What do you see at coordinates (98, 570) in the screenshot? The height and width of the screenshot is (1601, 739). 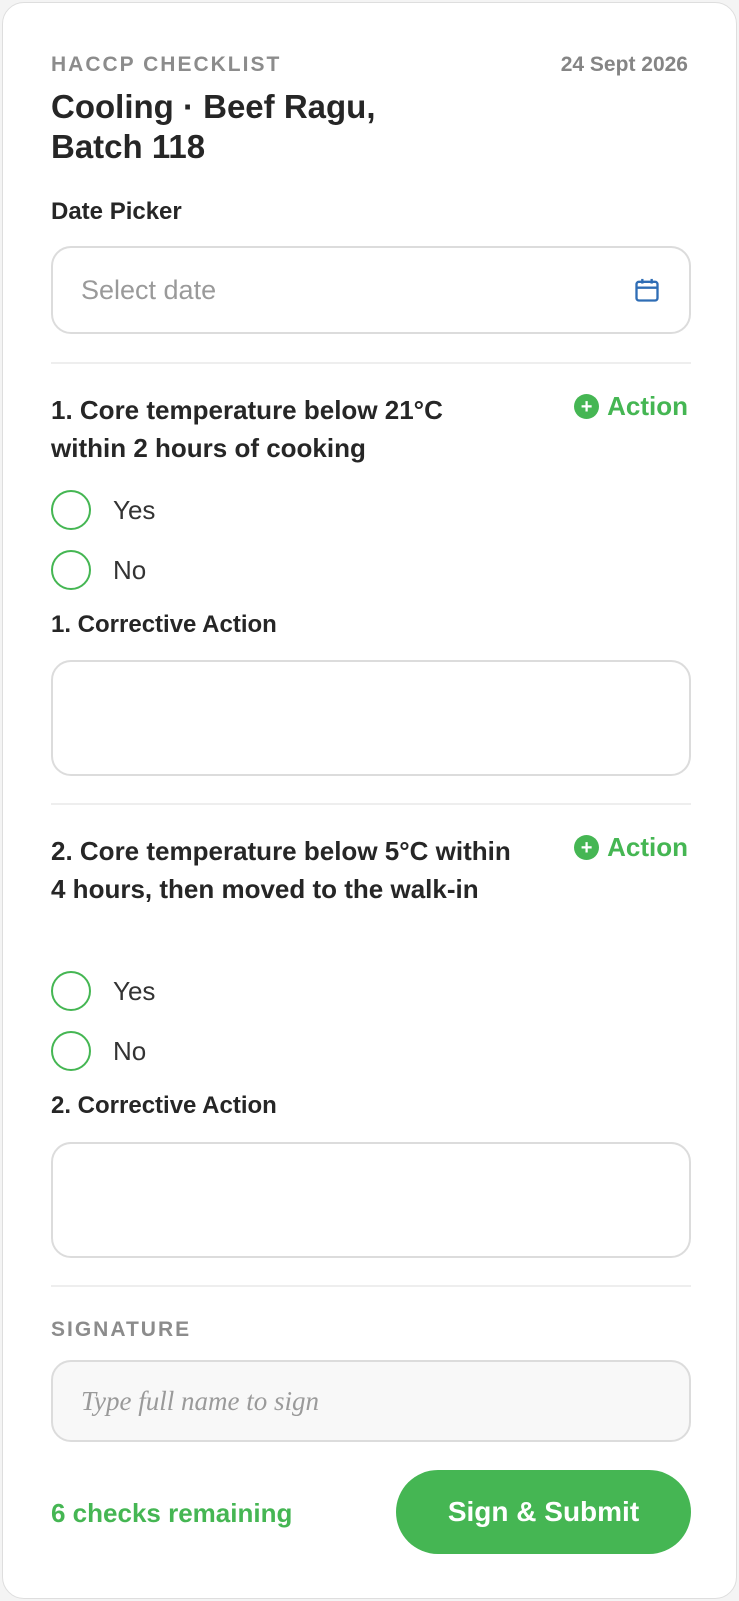 I see `question-1-option-no: No` at bounding box center [98, 570].